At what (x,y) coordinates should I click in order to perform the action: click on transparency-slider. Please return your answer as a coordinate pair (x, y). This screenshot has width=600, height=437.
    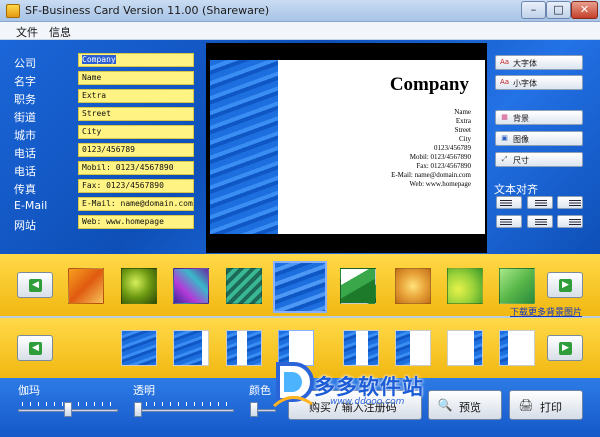
    Looking at the image, I should click on (184, 410).